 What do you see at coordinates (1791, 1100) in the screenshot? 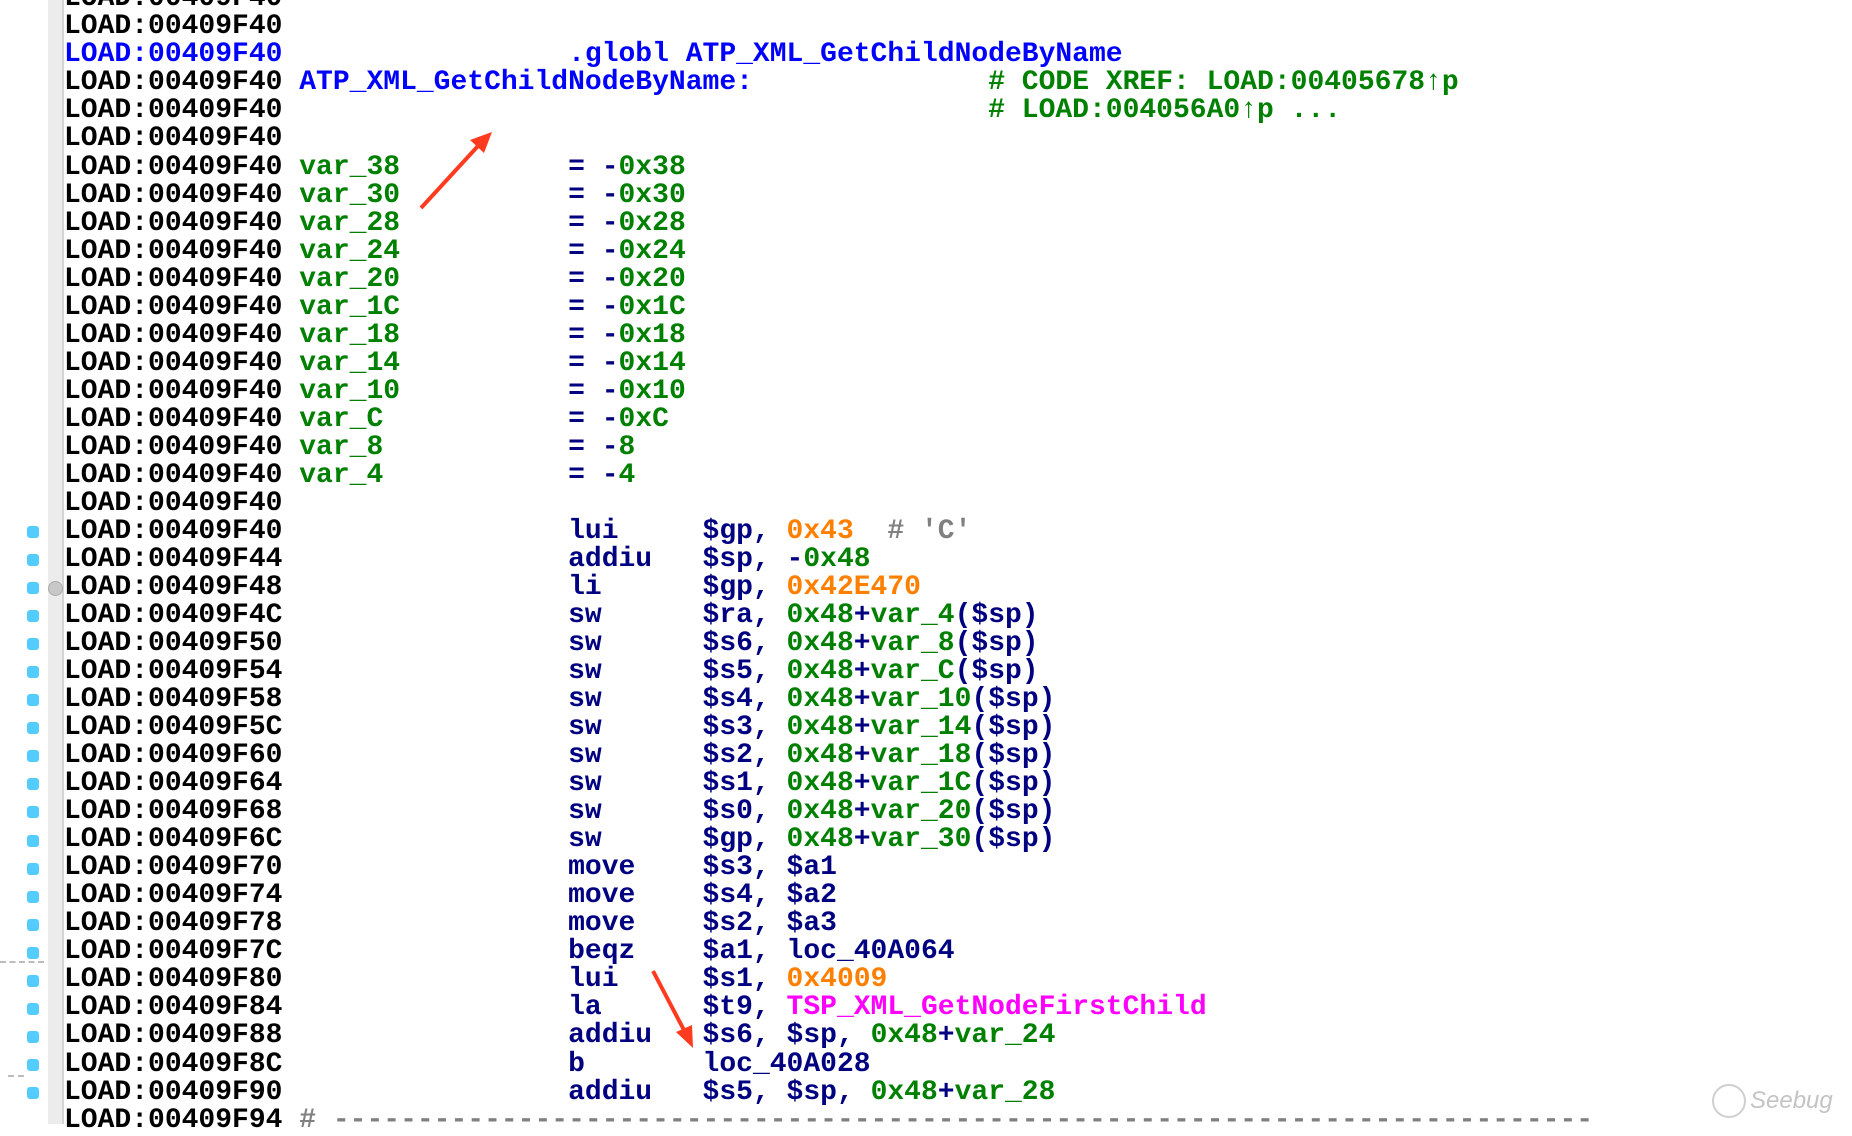
I see `watermark-text: Seebug` at bounding box center [1791, 1100].